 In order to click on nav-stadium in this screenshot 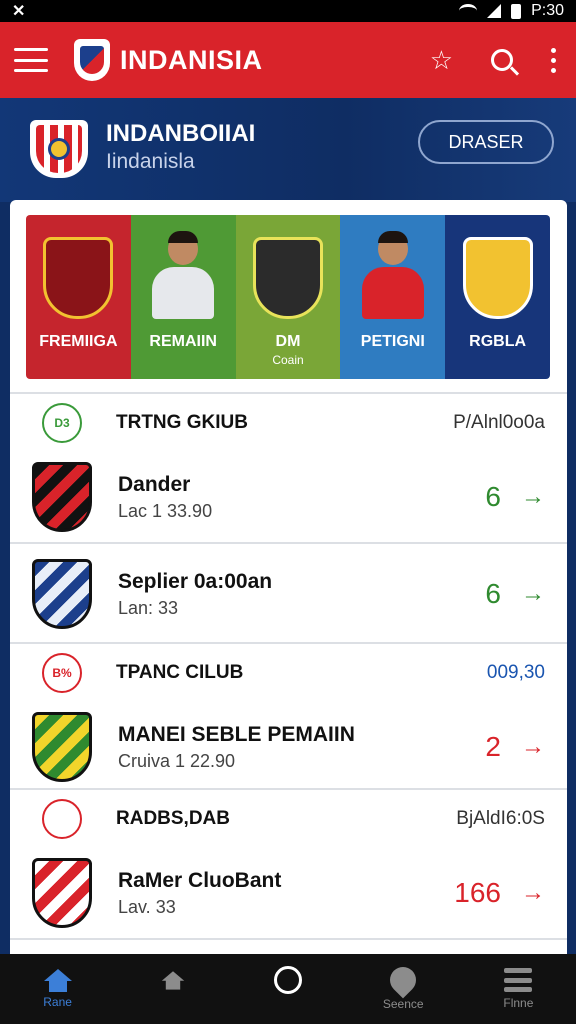, I will do `click(172, 989)`.